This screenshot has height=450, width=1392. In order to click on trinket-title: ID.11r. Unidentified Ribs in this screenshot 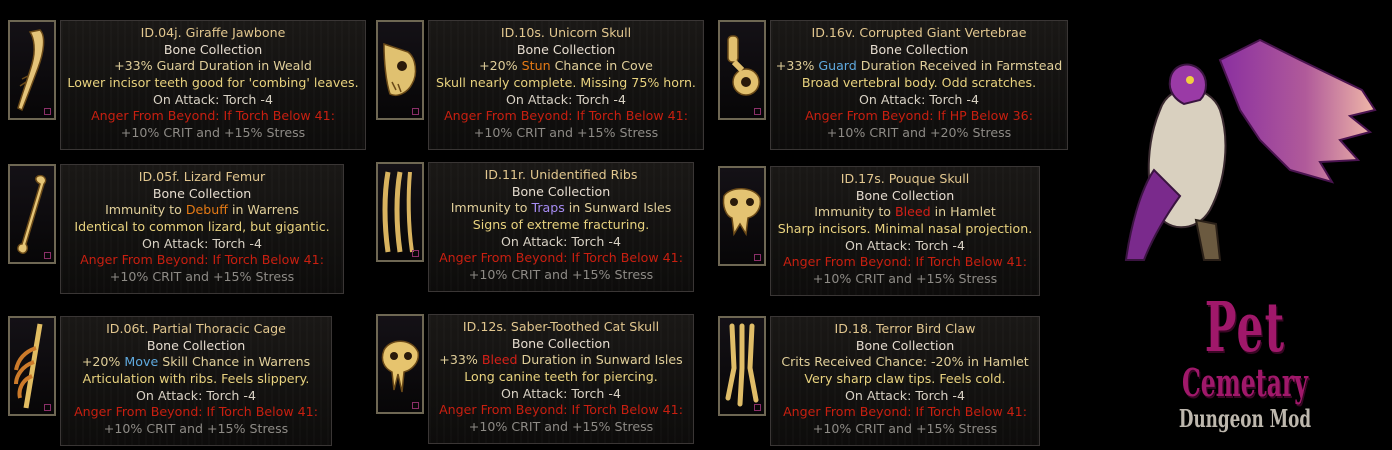, I will do `click(561, 174)`.